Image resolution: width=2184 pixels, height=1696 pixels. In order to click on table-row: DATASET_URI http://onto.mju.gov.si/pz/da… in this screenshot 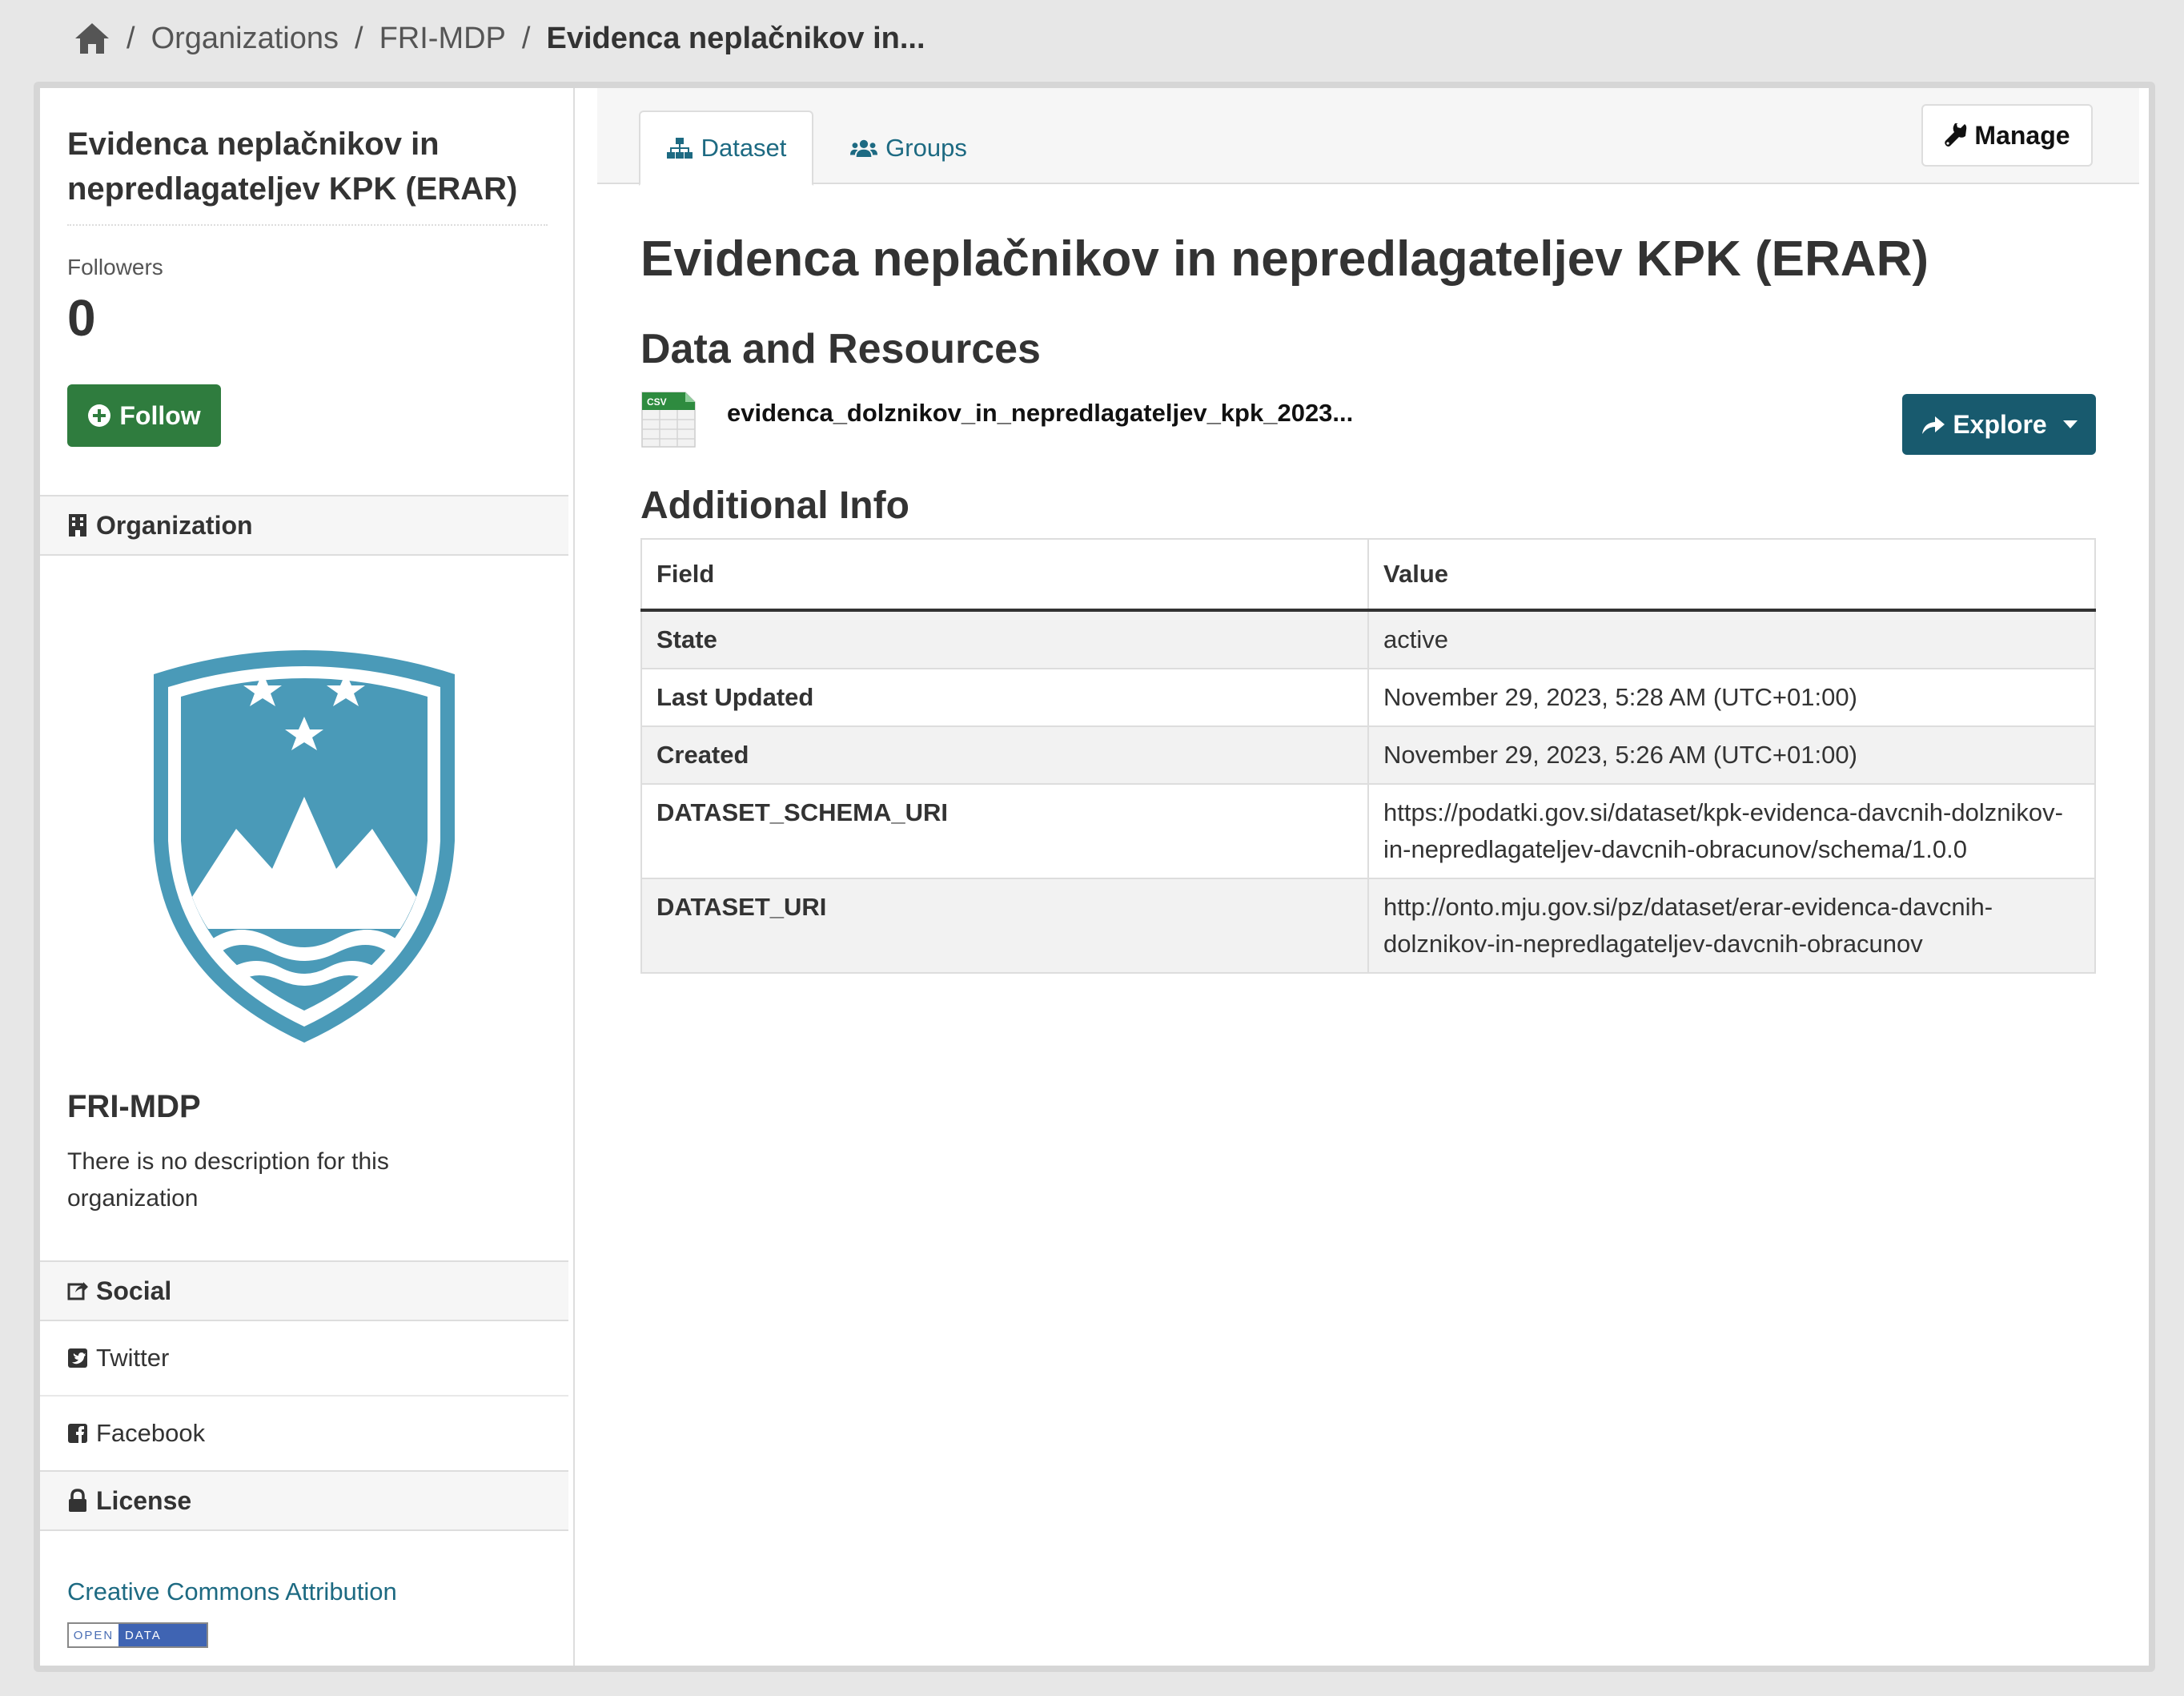, I will do `click(1368, 926)`.